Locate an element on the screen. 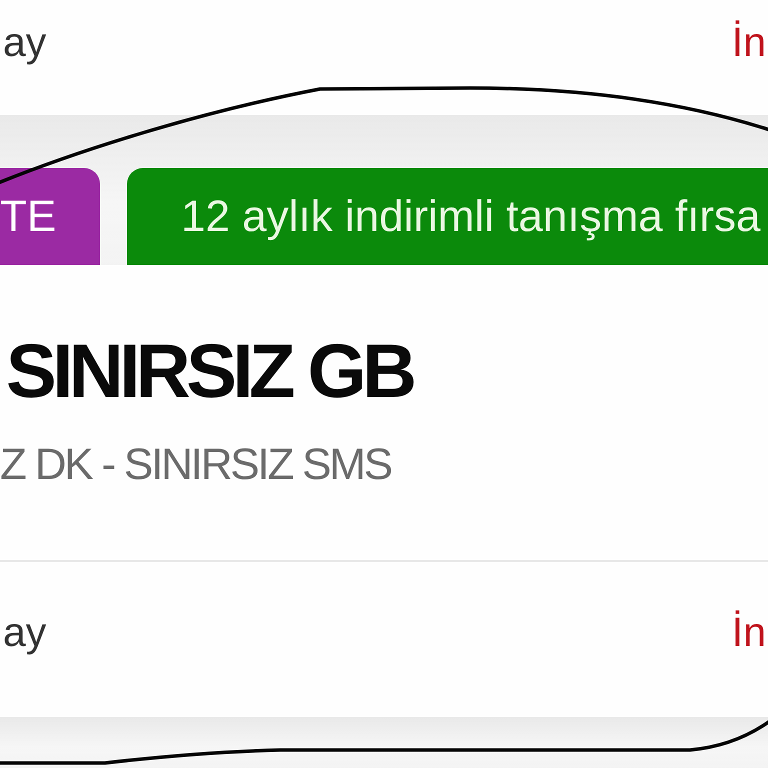 The width and height of the screenshot is (768, 768). plan-subtitle: Z DK - SINIRSIZ SMS is located at coordinates (195, 465).